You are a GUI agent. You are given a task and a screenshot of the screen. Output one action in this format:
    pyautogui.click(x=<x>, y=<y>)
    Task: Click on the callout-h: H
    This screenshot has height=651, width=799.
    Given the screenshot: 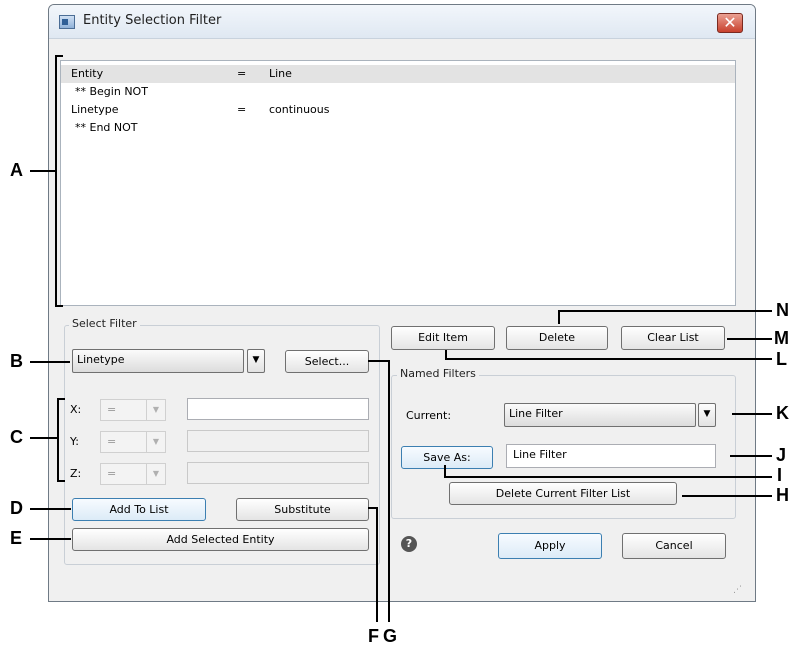 What is the action you would take?
    pyautogui.click(x=782, y=495)
    